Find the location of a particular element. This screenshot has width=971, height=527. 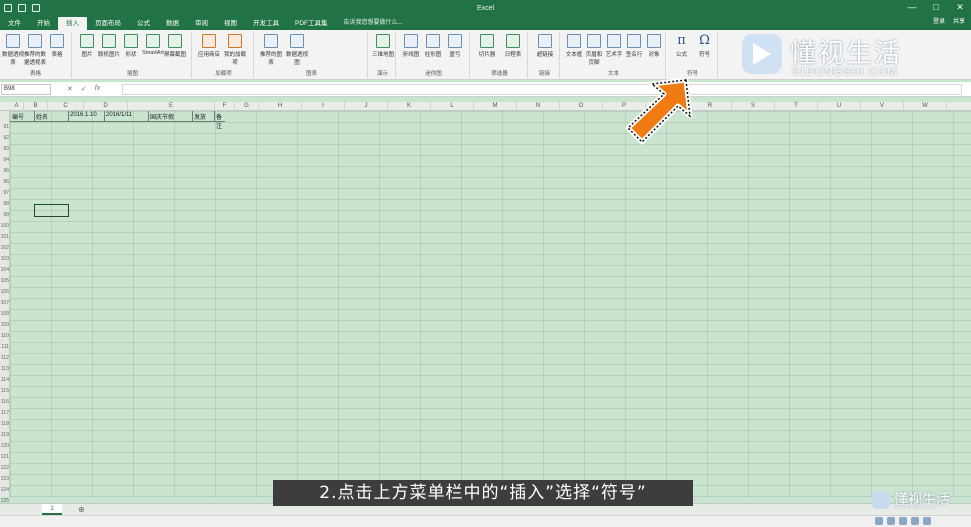

row-header: 110 is located at coordinates (5, 336).